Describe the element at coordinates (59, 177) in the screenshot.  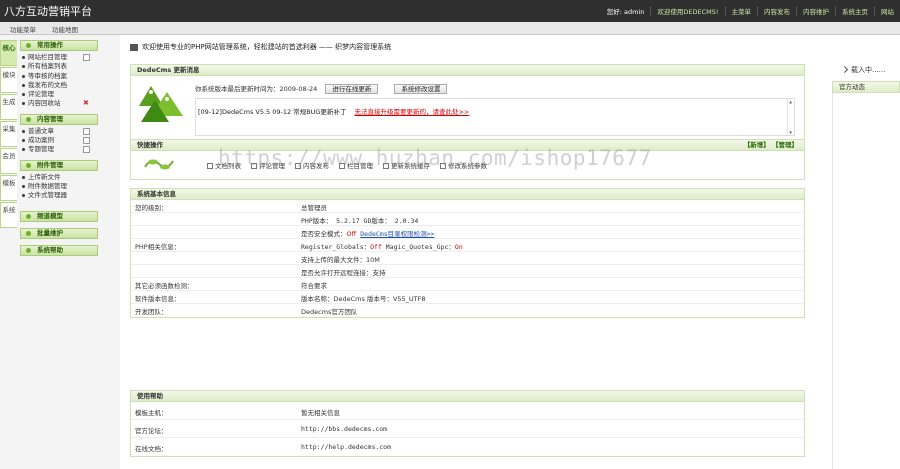
I see `menu-item-upload: 上传新文件` at that location.